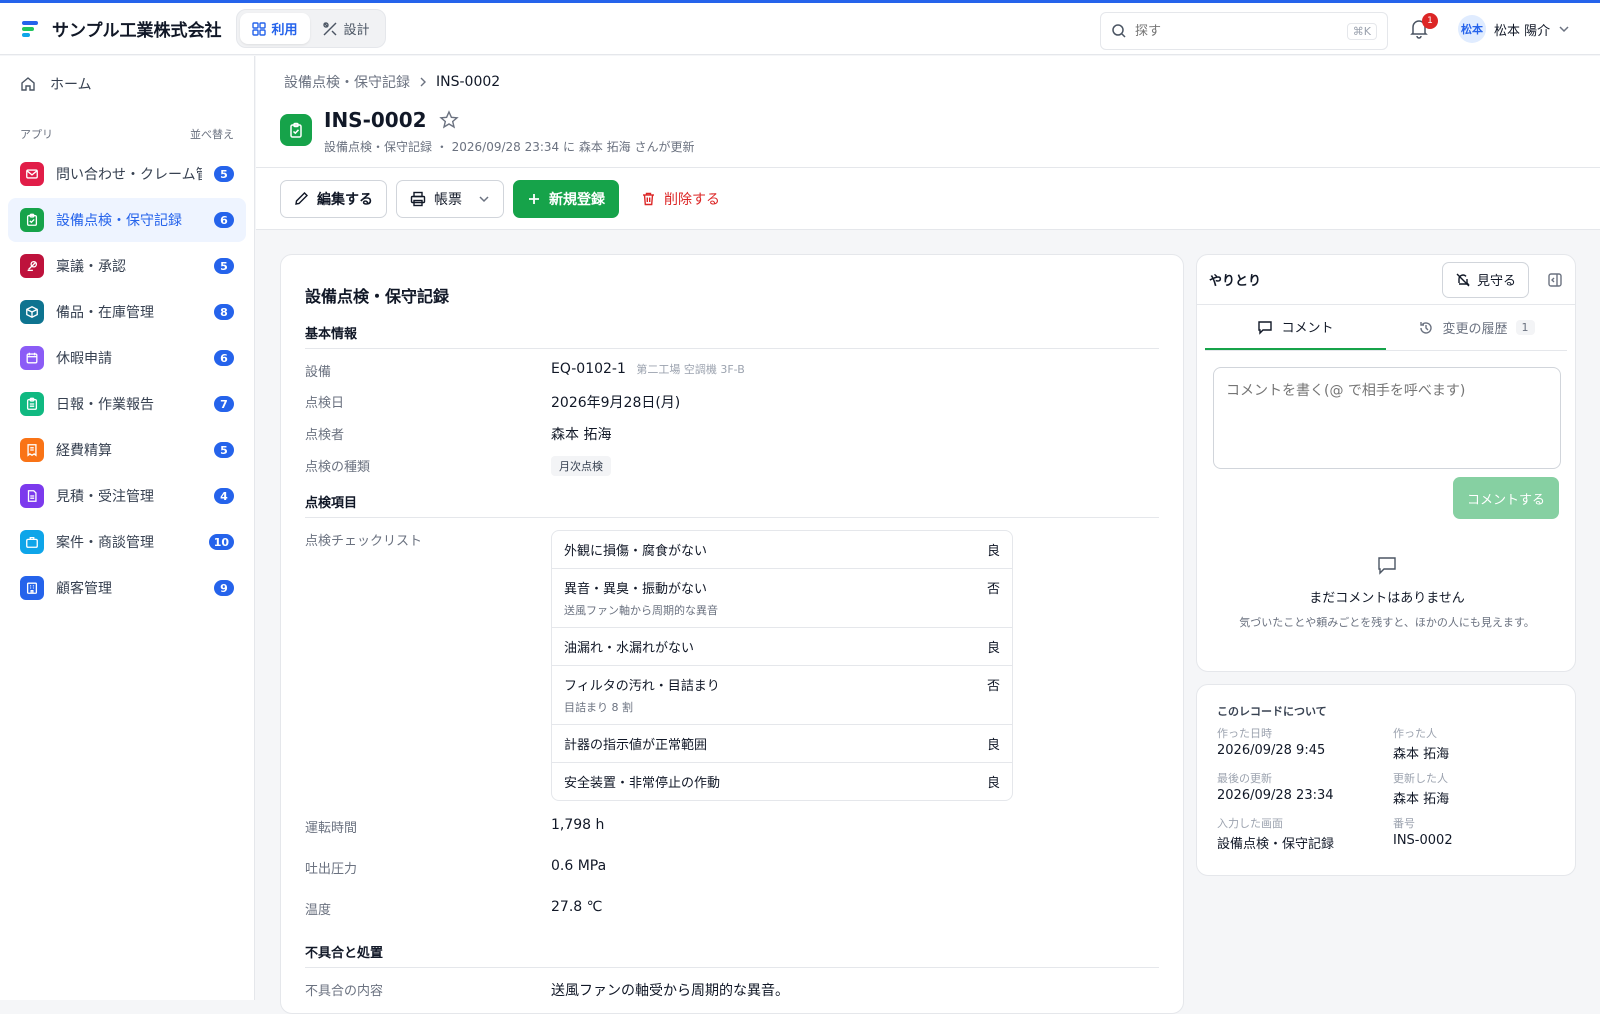 The image size is (1600, 1014). I want to click on search-box: ⌘K, so click(1244, 31).